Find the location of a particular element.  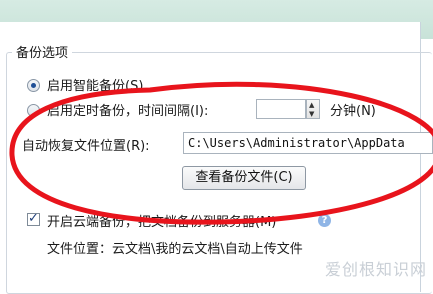

watermark: 爱创根知识网 is located at coordinates (375, 269).